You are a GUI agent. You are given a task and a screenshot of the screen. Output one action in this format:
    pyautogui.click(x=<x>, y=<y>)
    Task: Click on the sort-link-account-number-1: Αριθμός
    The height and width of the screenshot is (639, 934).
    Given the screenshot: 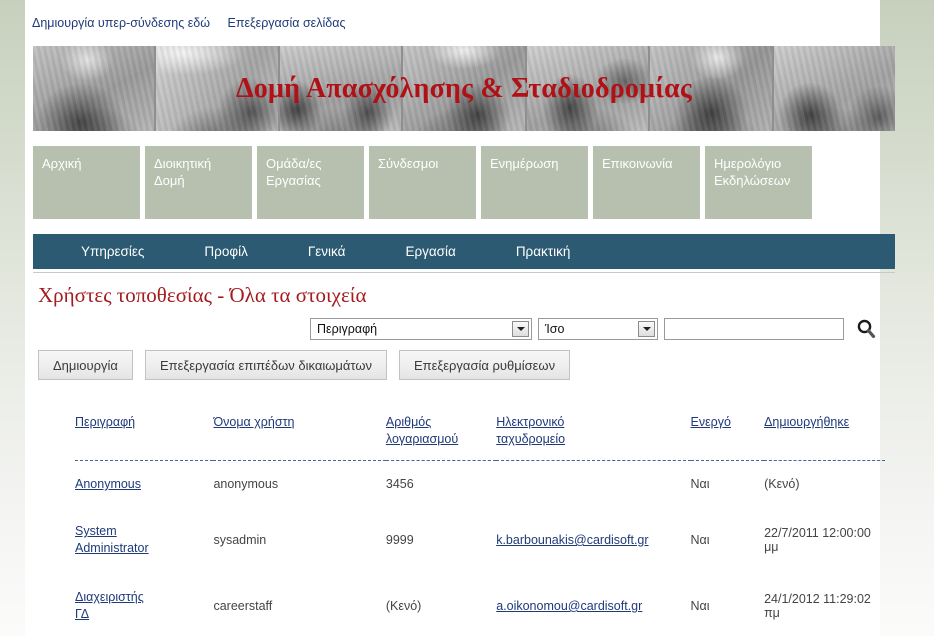 What is the action you would take?
    pyautogui.click(x=408, y=422)
    